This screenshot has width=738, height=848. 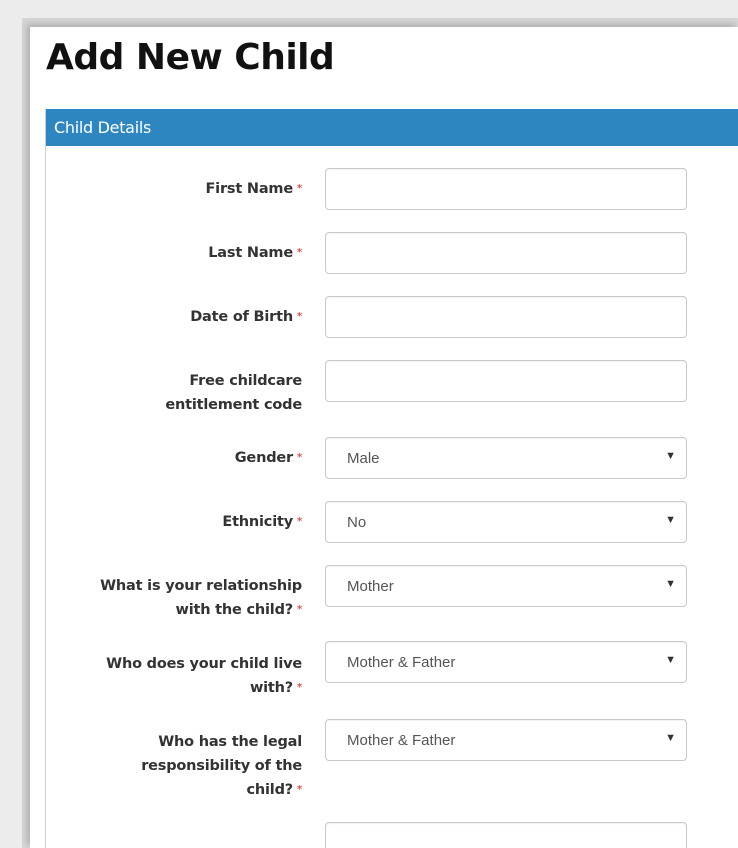 I want to click on relationship-selected-value: Mother, so click(x=370, y=586).